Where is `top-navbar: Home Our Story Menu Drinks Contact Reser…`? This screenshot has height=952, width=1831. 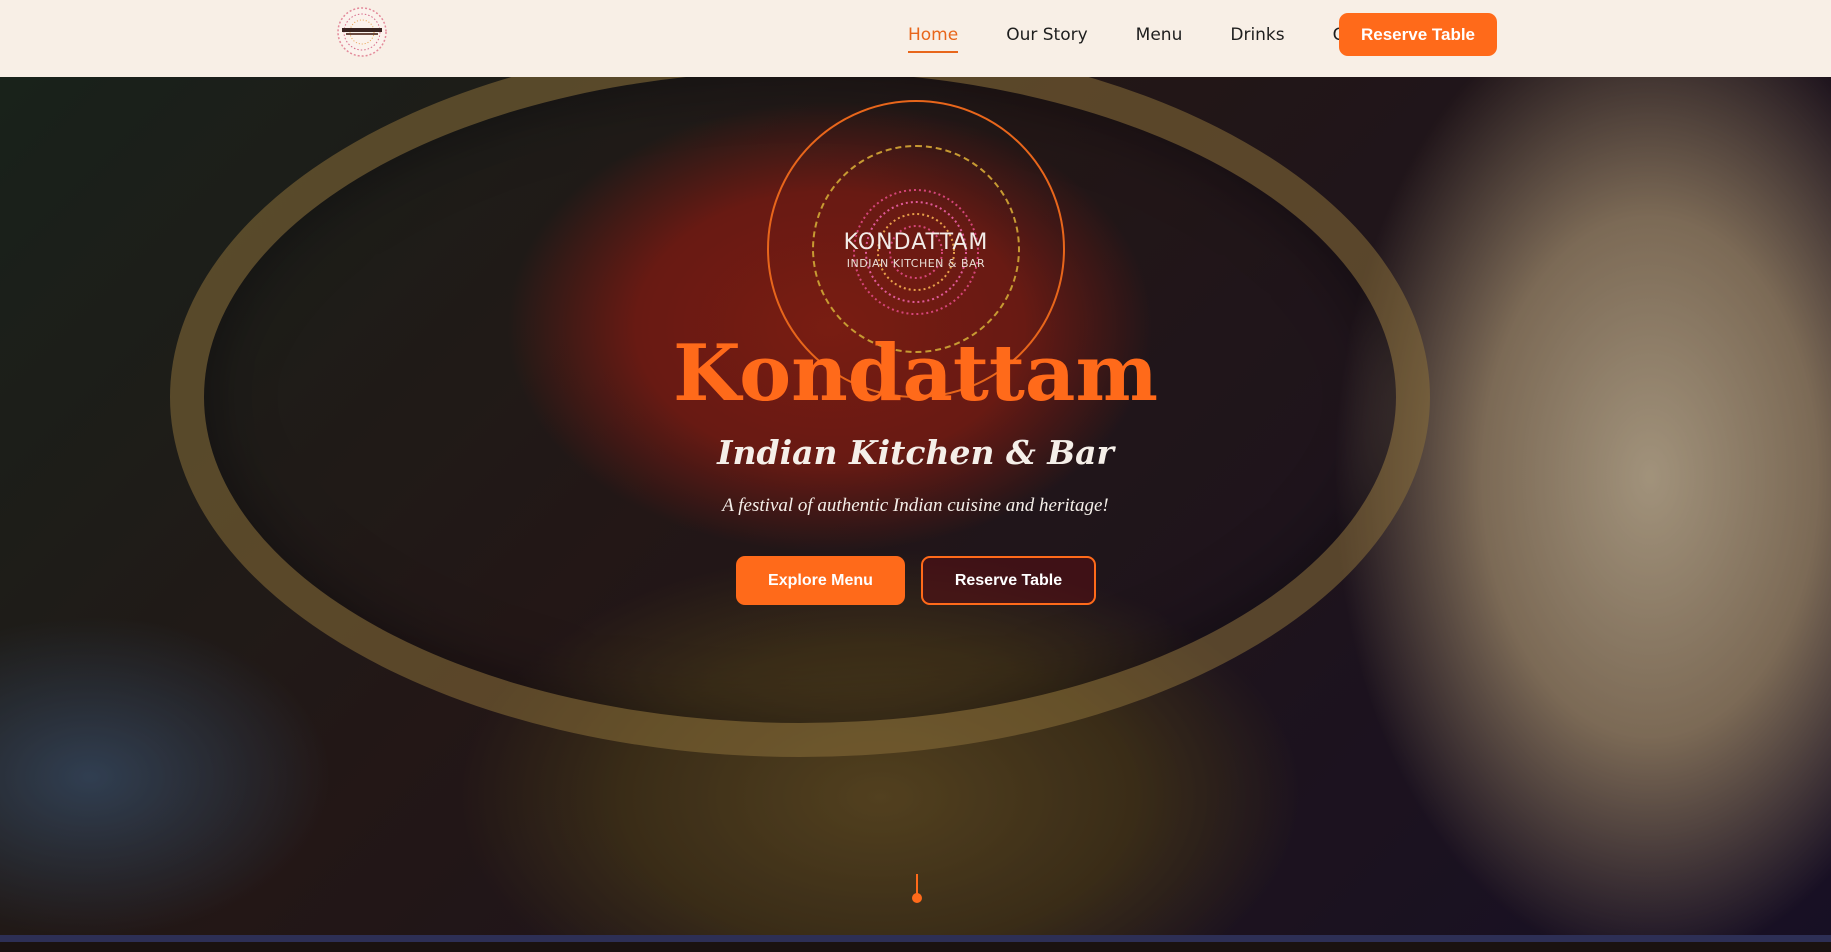
top-navbar: Home Our Story Menu Drinks Contact Reser… is located at coordinates (915, 38).